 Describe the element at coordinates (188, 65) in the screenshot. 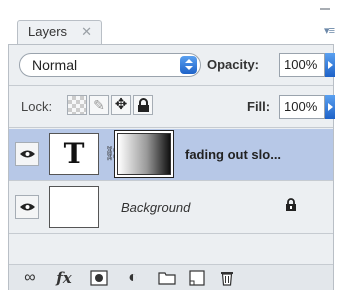

I see `chevron-updown-icon` at that location.